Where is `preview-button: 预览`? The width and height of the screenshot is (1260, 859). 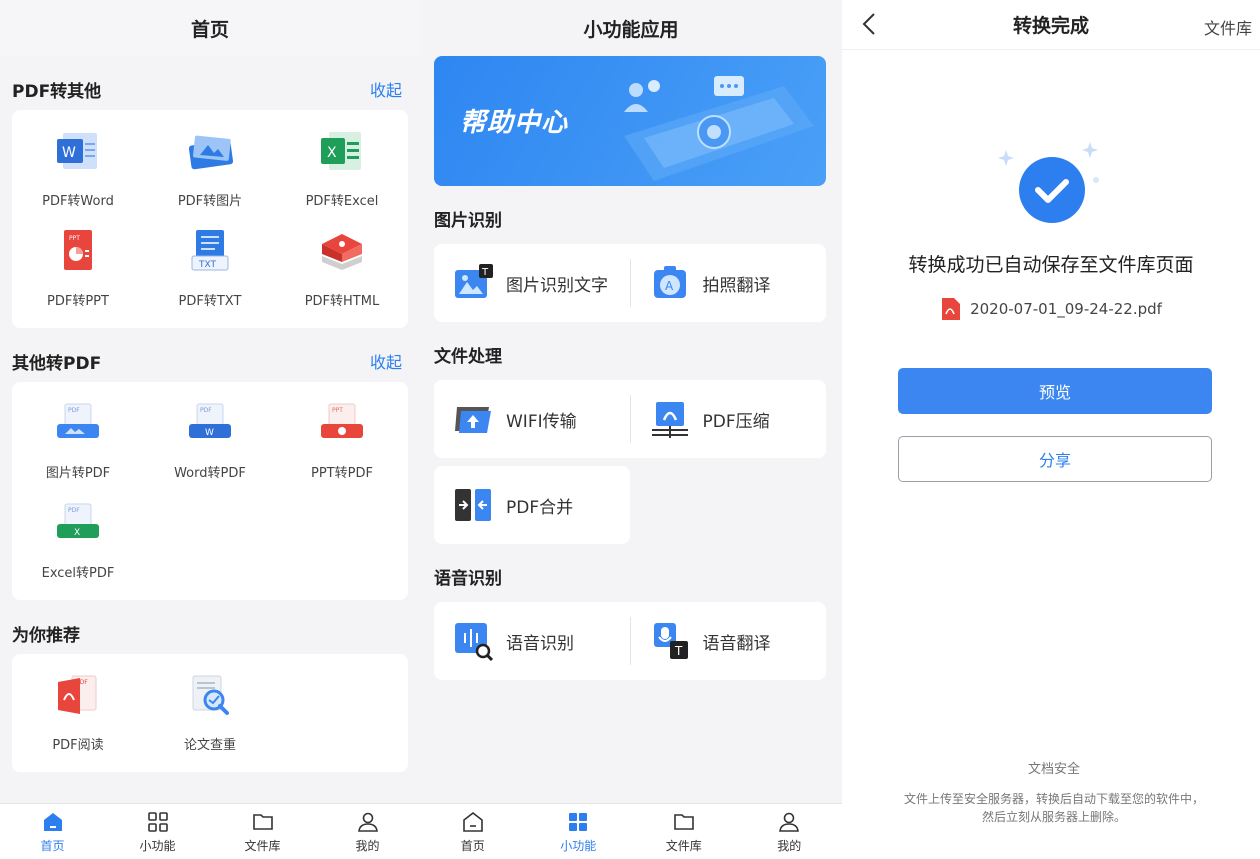
preview-button: 预览 is located at coordinates (1055, 391).